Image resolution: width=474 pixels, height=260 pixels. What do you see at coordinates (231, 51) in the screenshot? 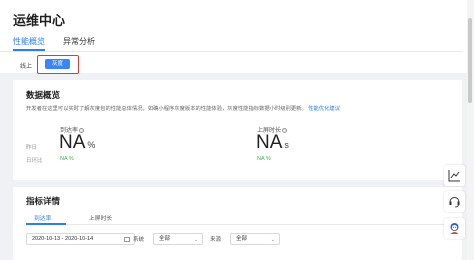
I see `tab-divider` at bounding box center [231, 51].